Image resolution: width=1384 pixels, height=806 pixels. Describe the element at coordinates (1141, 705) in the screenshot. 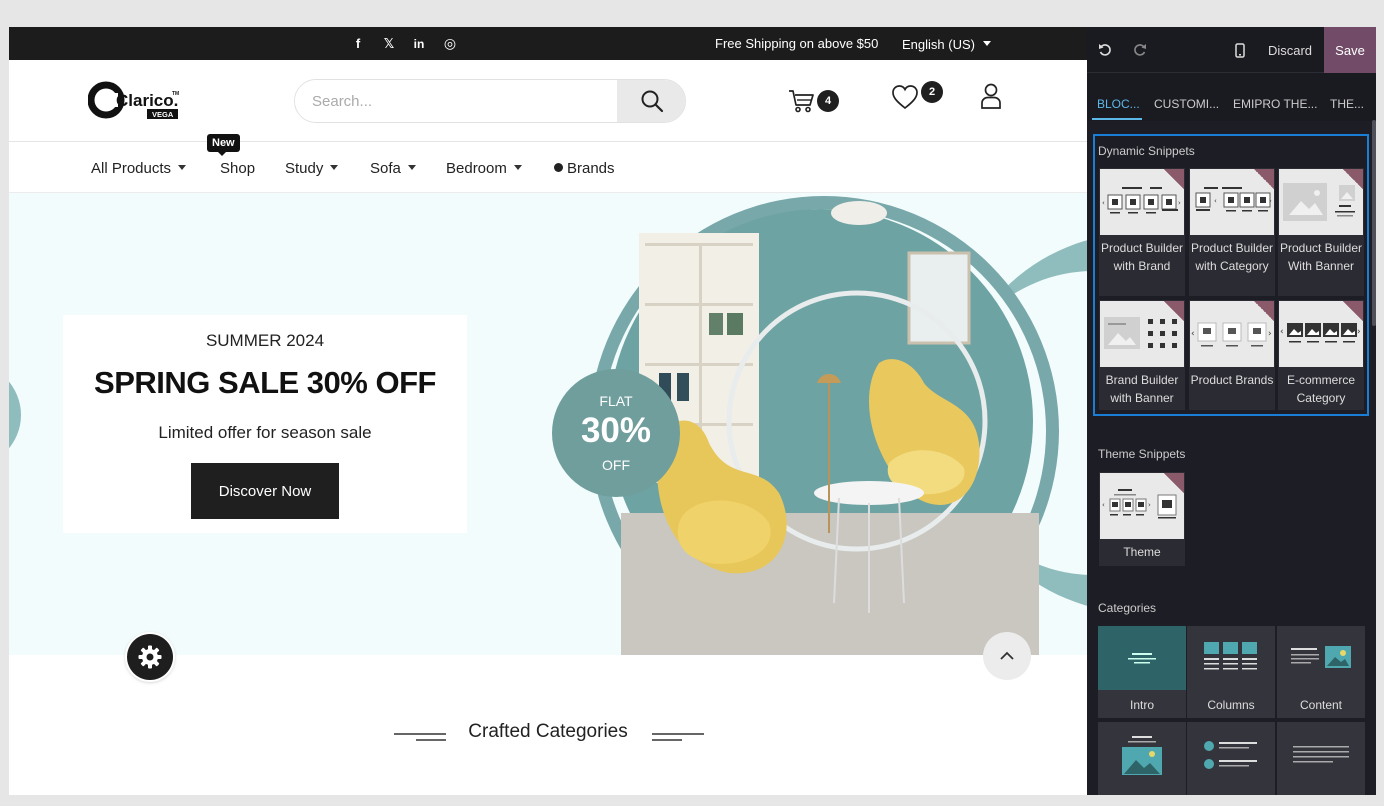

I see `category-label: Intro` at that location.